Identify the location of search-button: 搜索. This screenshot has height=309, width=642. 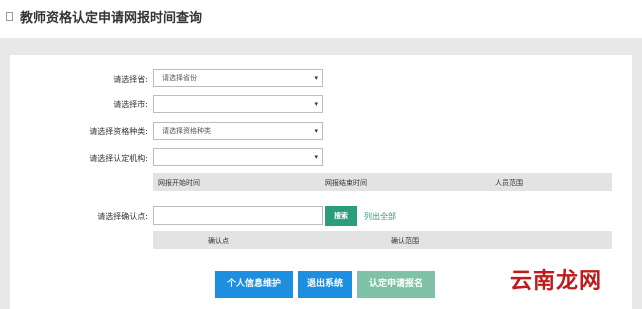
(341, 216).